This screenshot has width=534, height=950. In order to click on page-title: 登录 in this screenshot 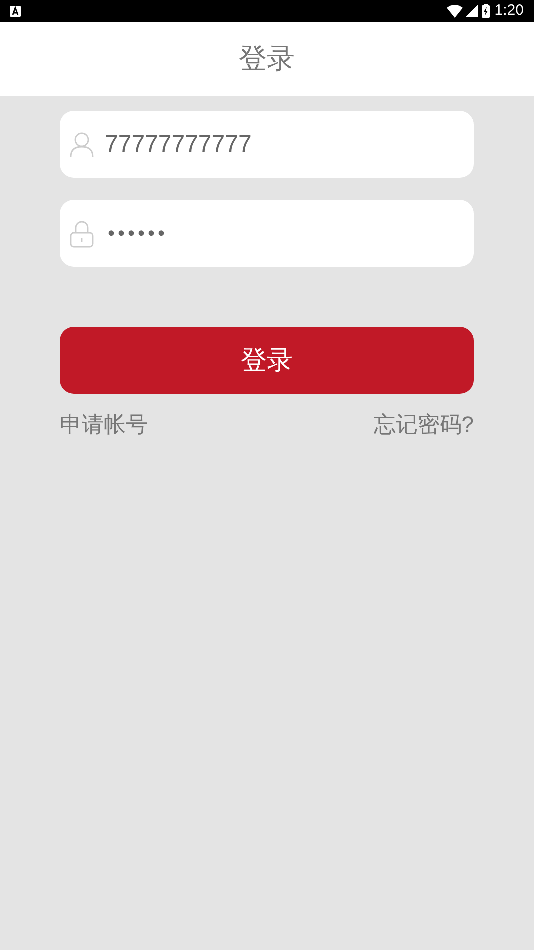, I will do `click(267, 59)`.